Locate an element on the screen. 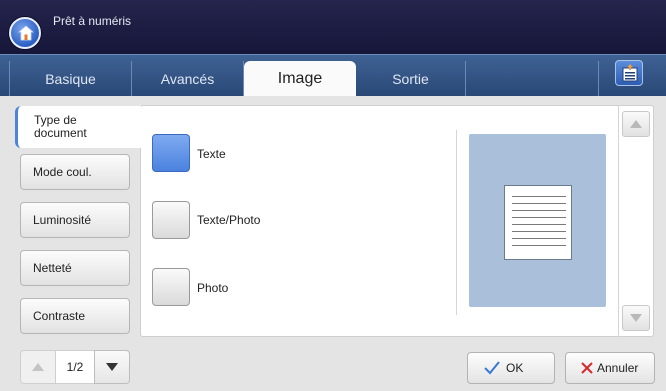  sidebar-item-contraste: Contraste is located at coordinates (75, 316).